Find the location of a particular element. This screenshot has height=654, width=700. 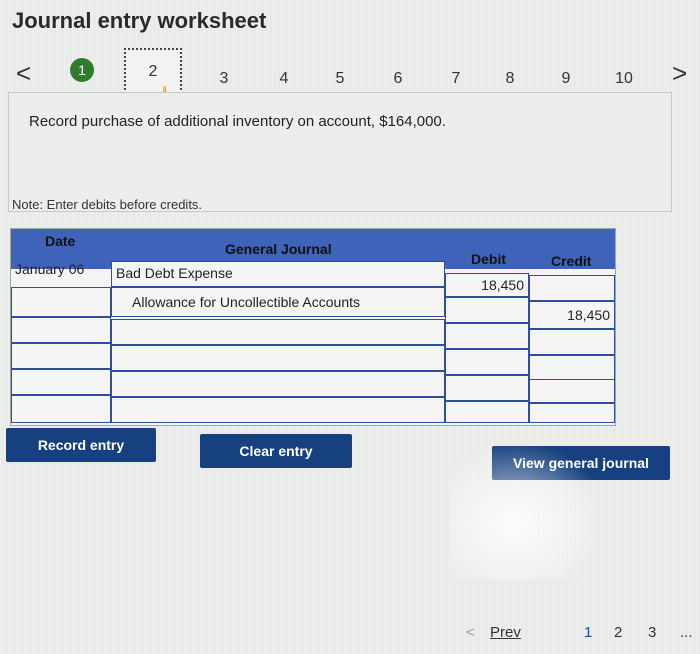

step-8: 8 is located at coordinates (510, 79).